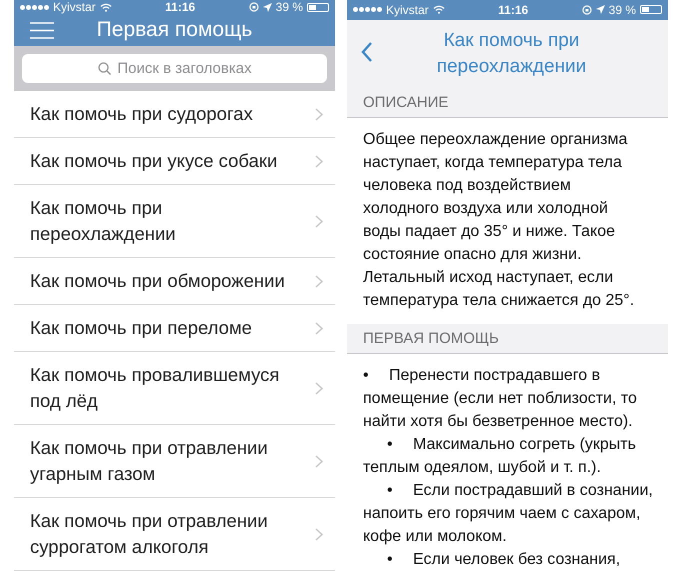 The height and width of the screenshot is (571, 680). I want to click on bullet-item: • Перенести пострадавшего в помещение (если нет поблизости, то найти хотя бы безветренное место)., so click(500, 399).